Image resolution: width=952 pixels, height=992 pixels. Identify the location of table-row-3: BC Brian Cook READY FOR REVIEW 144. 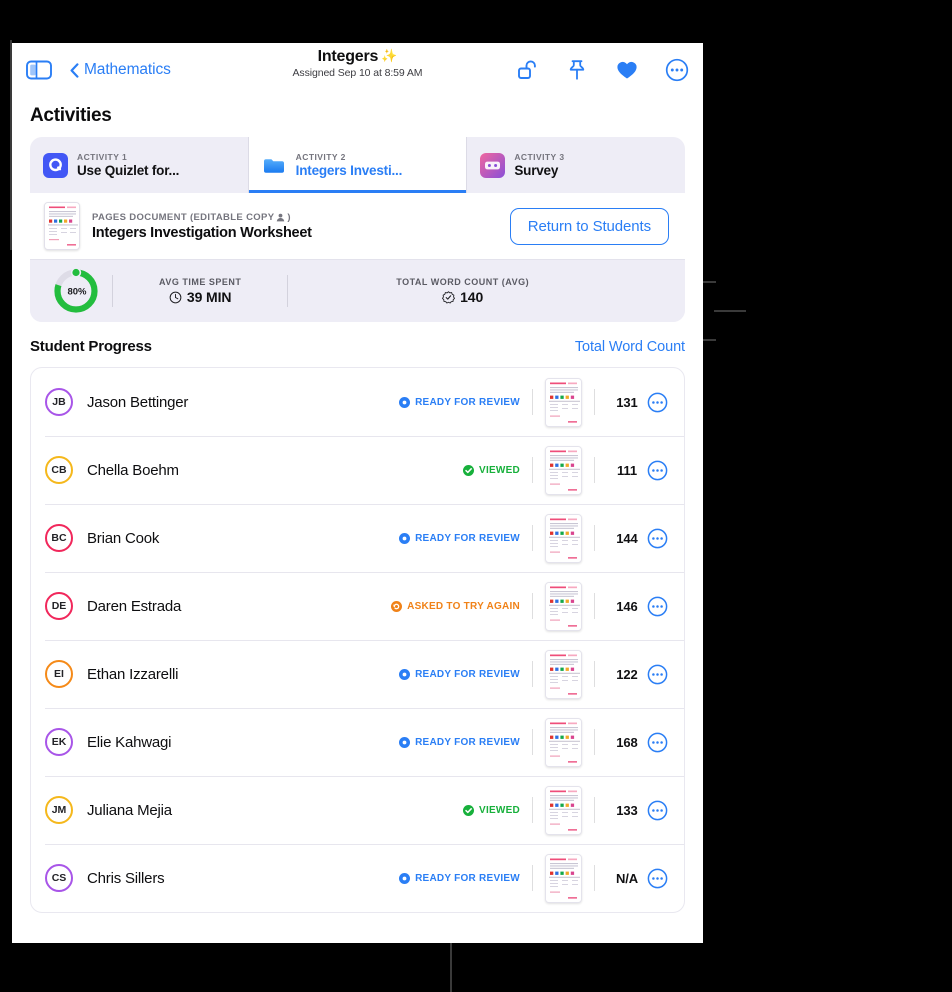
(357, 538).